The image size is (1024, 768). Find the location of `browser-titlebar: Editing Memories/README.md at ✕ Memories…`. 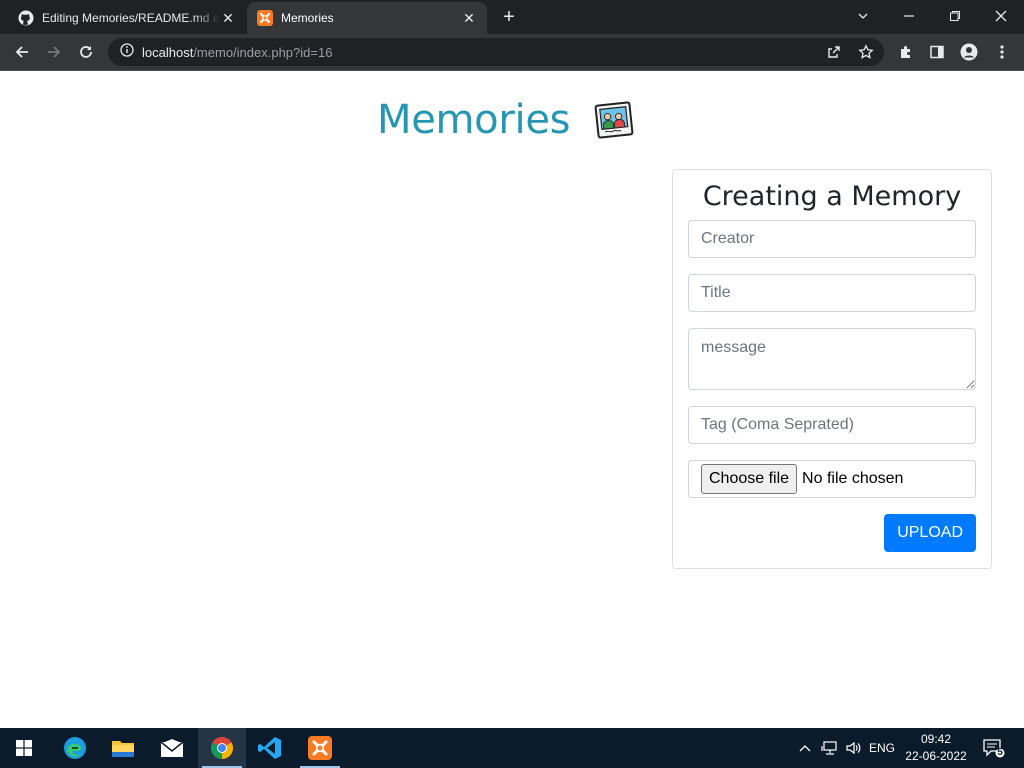

browser-titlebar: Editing Memories/README.md at ✕ Memories… is located at coordinates (512, 17).